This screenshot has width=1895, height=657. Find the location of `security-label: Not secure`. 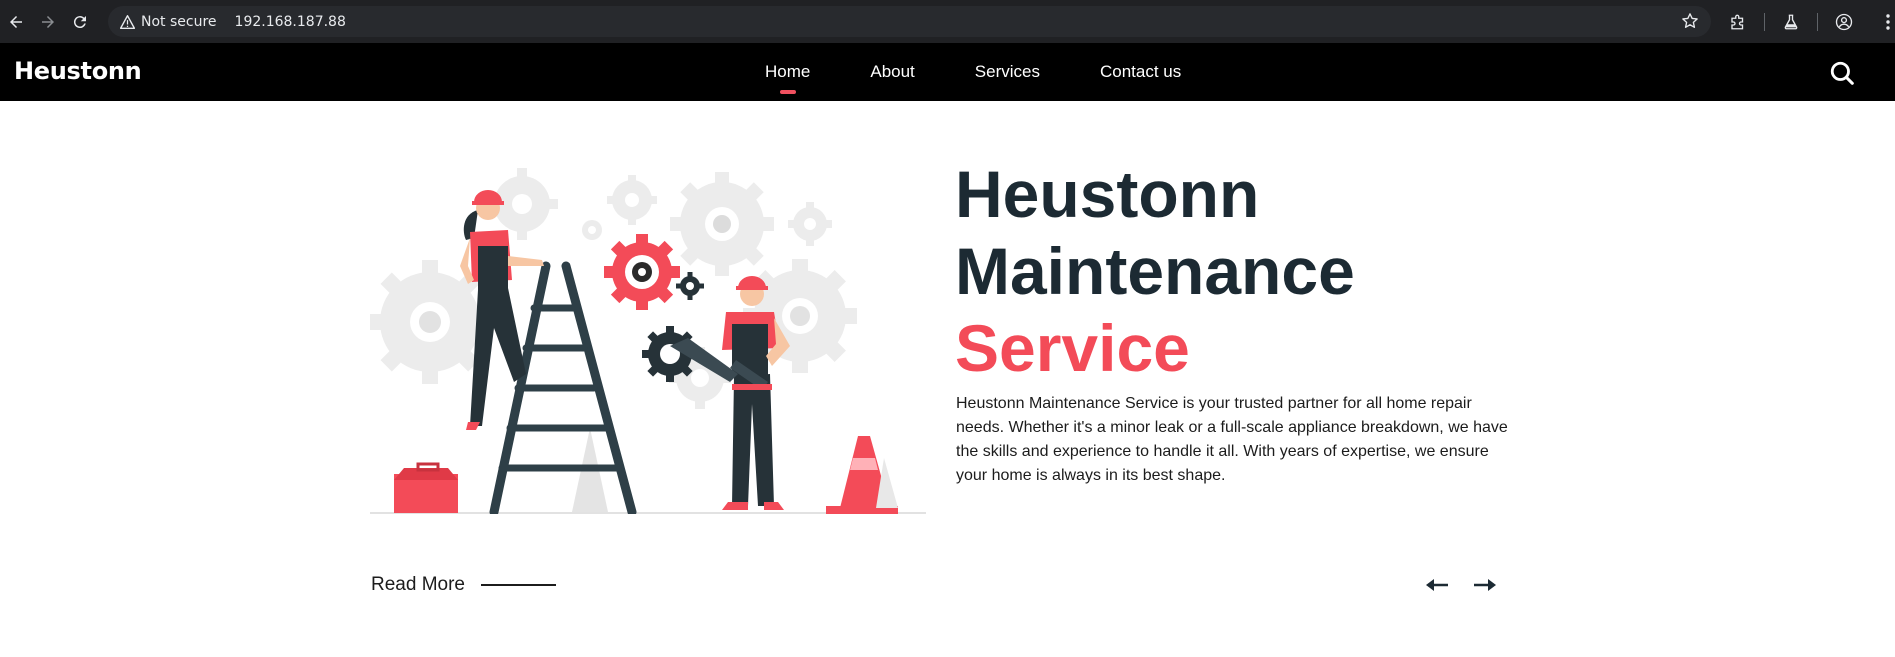

security-label: Not secure is located at coordinates (179, 21).